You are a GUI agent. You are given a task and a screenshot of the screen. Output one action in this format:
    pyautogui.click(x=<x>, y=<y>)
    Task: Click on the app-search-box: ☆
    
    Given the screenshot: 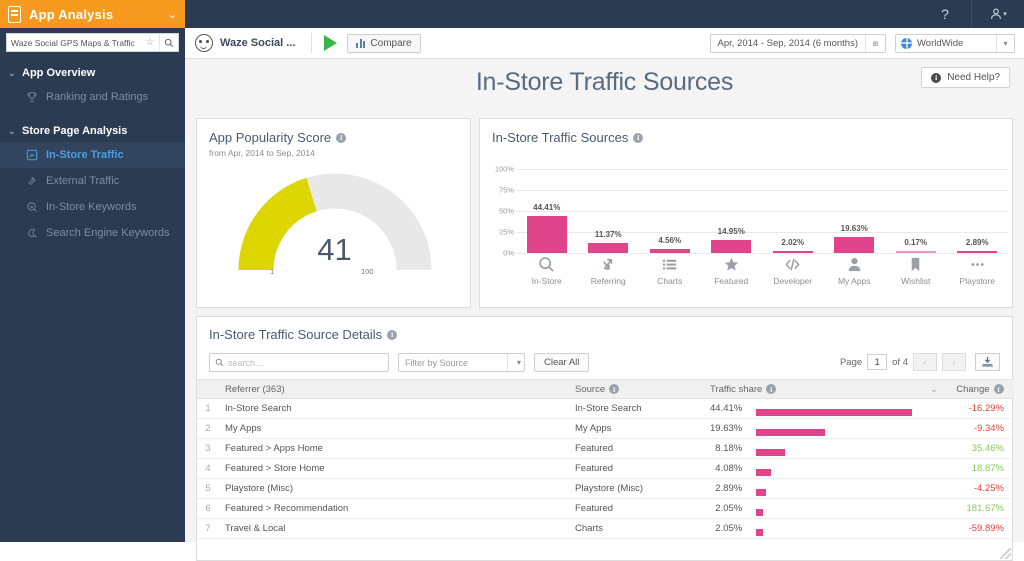 What is the action you would take?
    pyautogui.click(x=92, y=42)
    